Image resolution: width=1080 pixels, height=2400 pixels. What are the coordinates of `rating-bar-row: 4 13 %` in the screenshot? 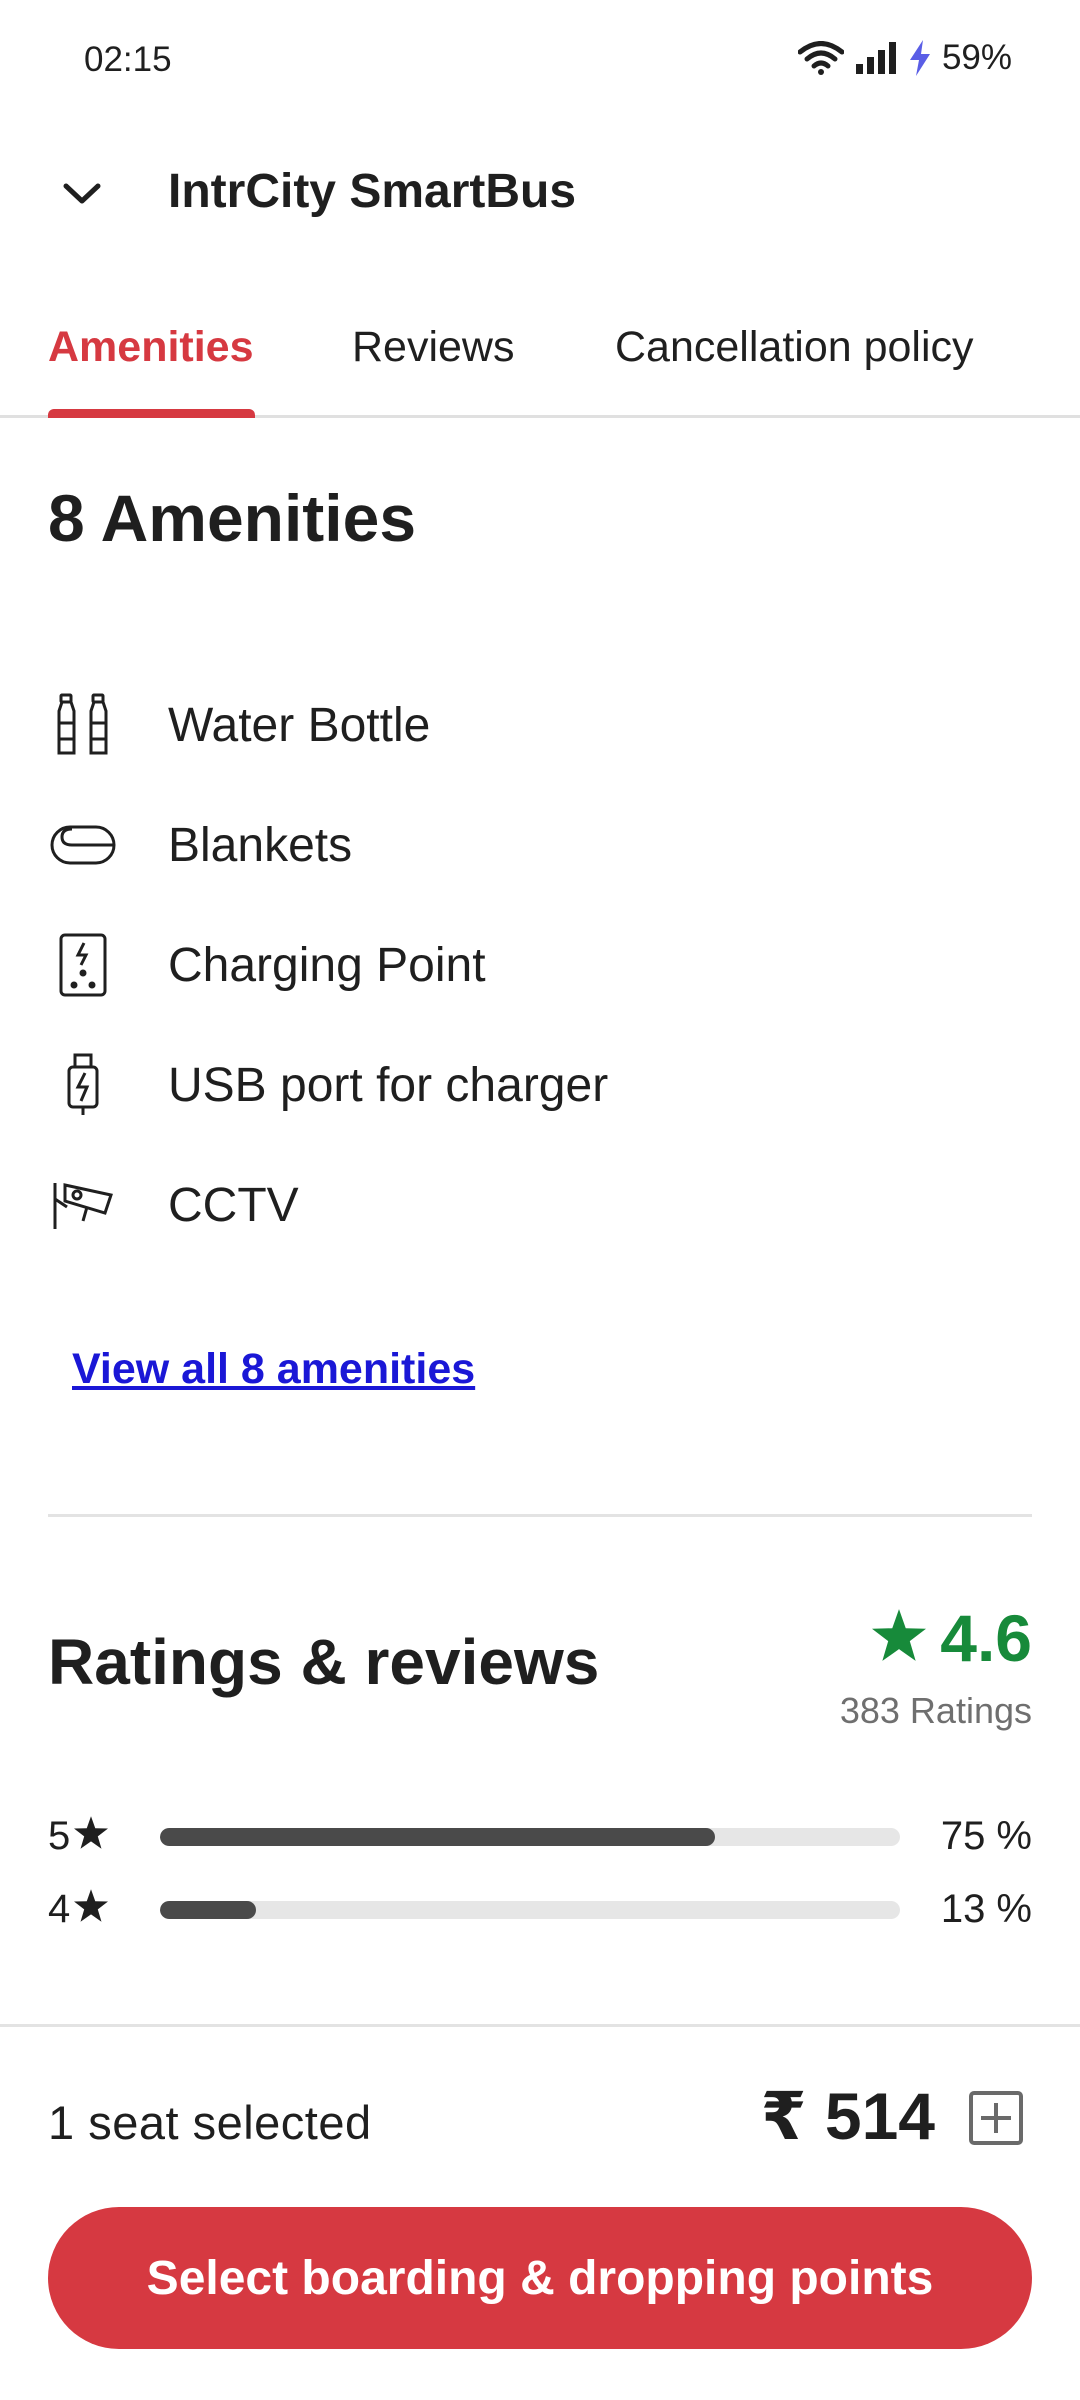 It's located at (540, 1908).